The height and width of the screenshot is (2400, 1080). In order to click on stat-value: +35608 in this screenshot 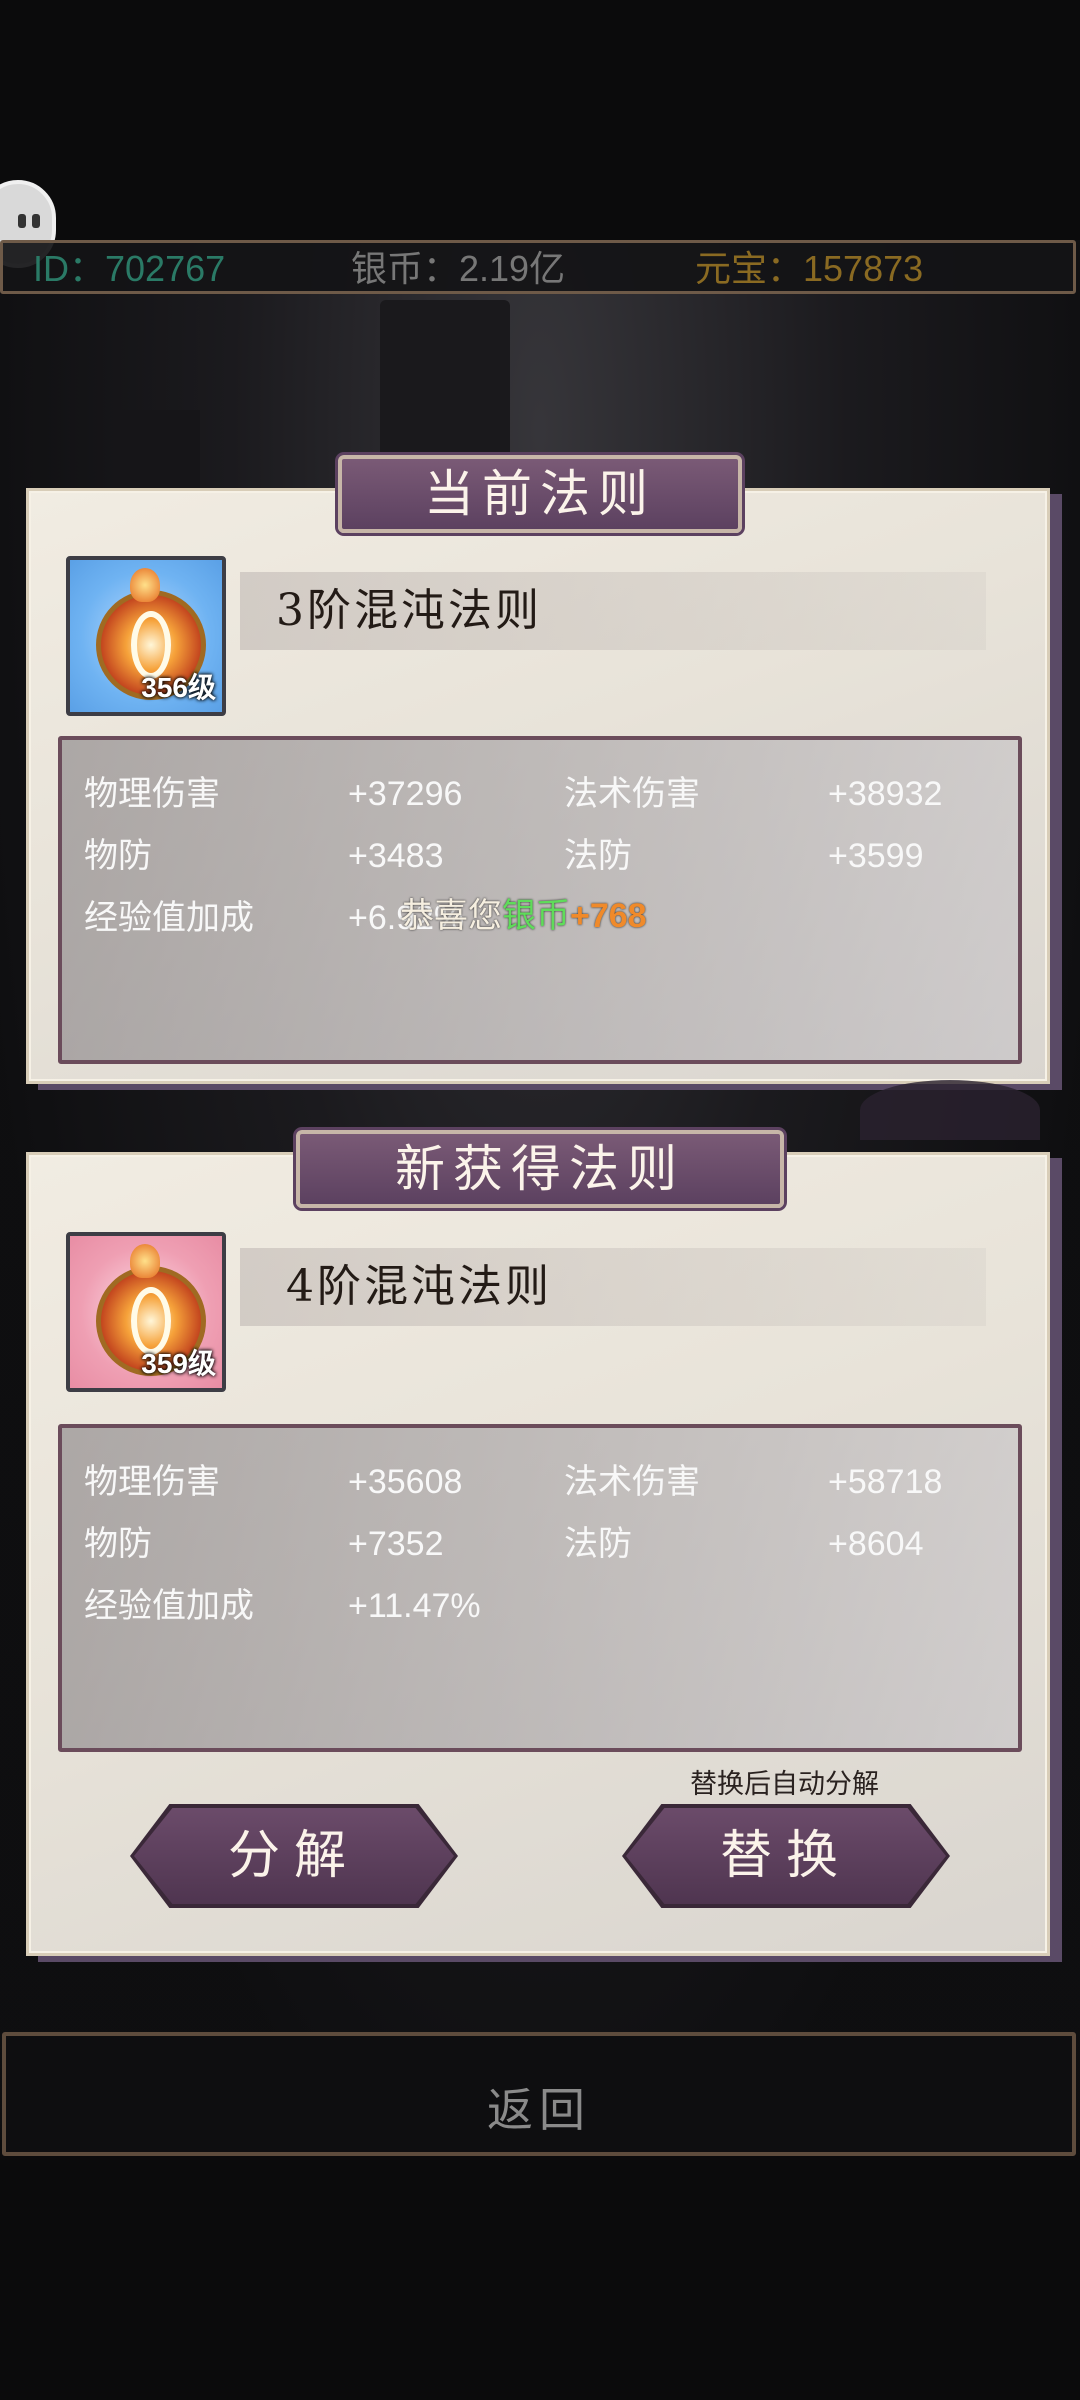, I will do `click(405, 1482)`.